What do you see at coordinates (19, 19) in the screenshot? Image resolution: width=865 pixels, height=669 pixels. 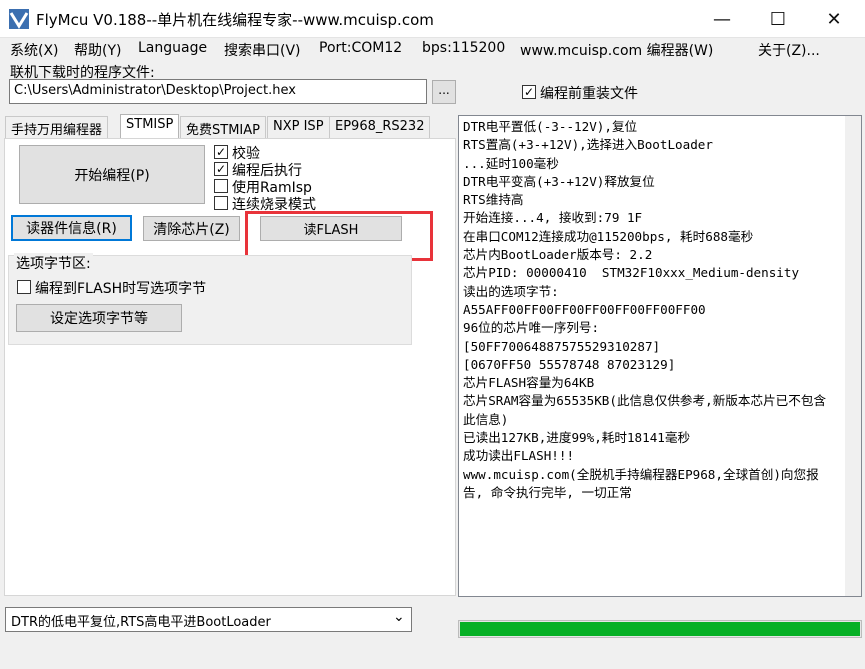 I see `app-icon` at bounding box center [19, 19].